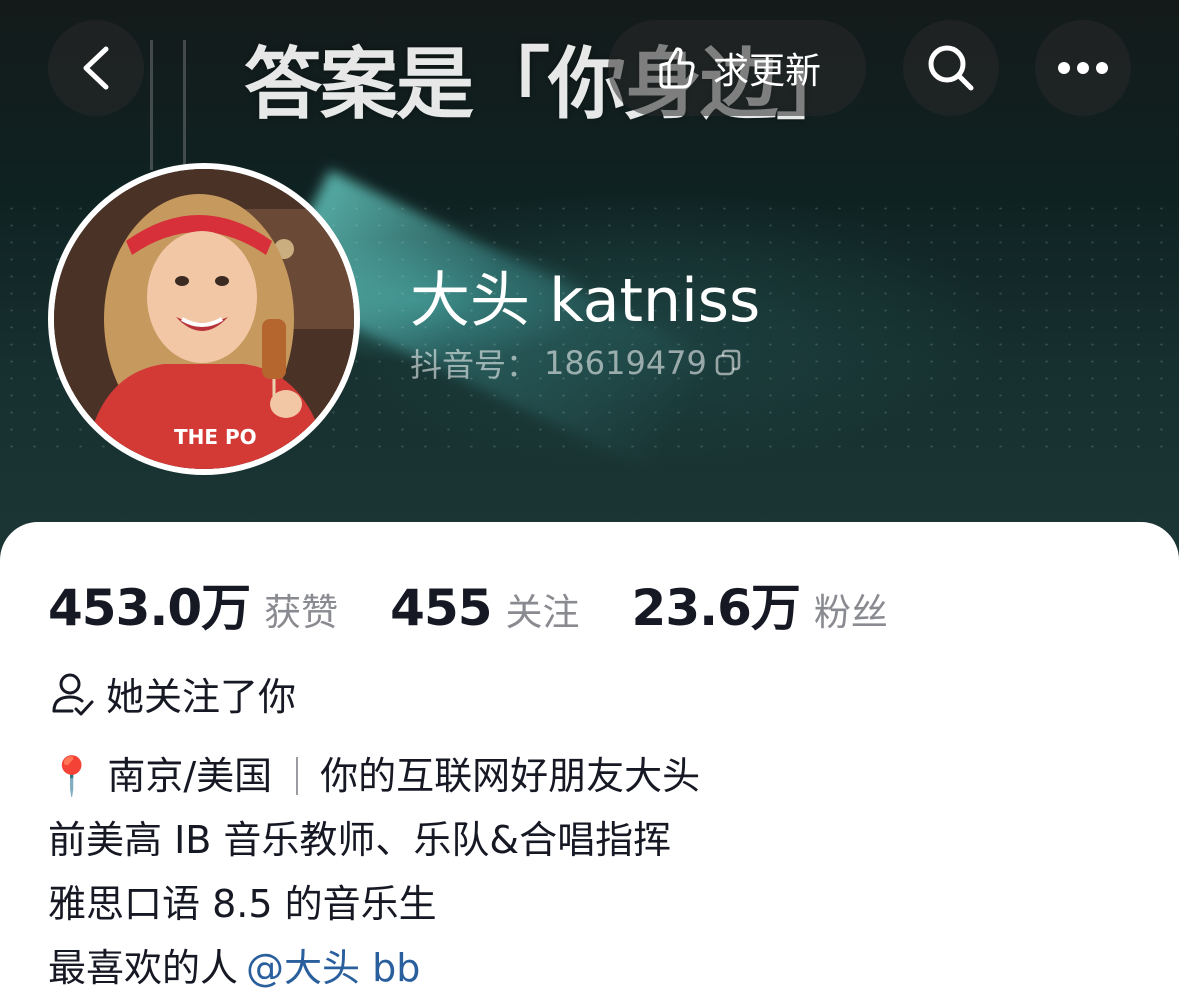  Describe the element at coordinates (143, 968) in the screenshot. I see `bio-favorite-prefix: 最喜欢的人` at that location.